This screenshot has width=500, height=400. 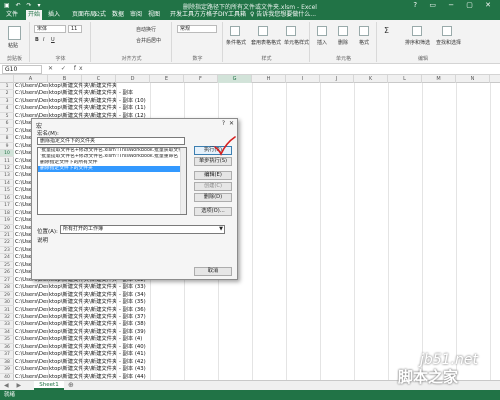 What do you see at coordinates (148, 40) in the screenshot?
I see `merge-center-button: 合并后居中` at bounding box center [148, 40].